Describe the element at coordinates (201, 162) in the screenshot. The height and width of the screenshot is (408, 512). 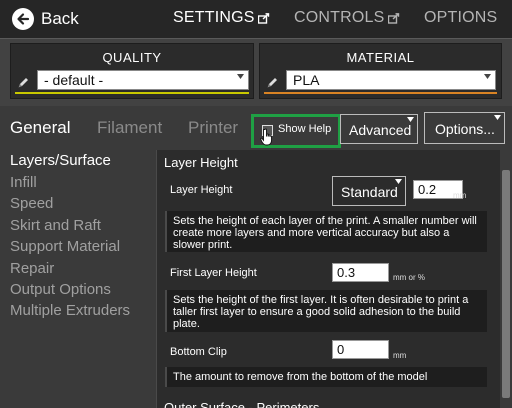
I see `section-title-layer-height: Layer Height` at that location.